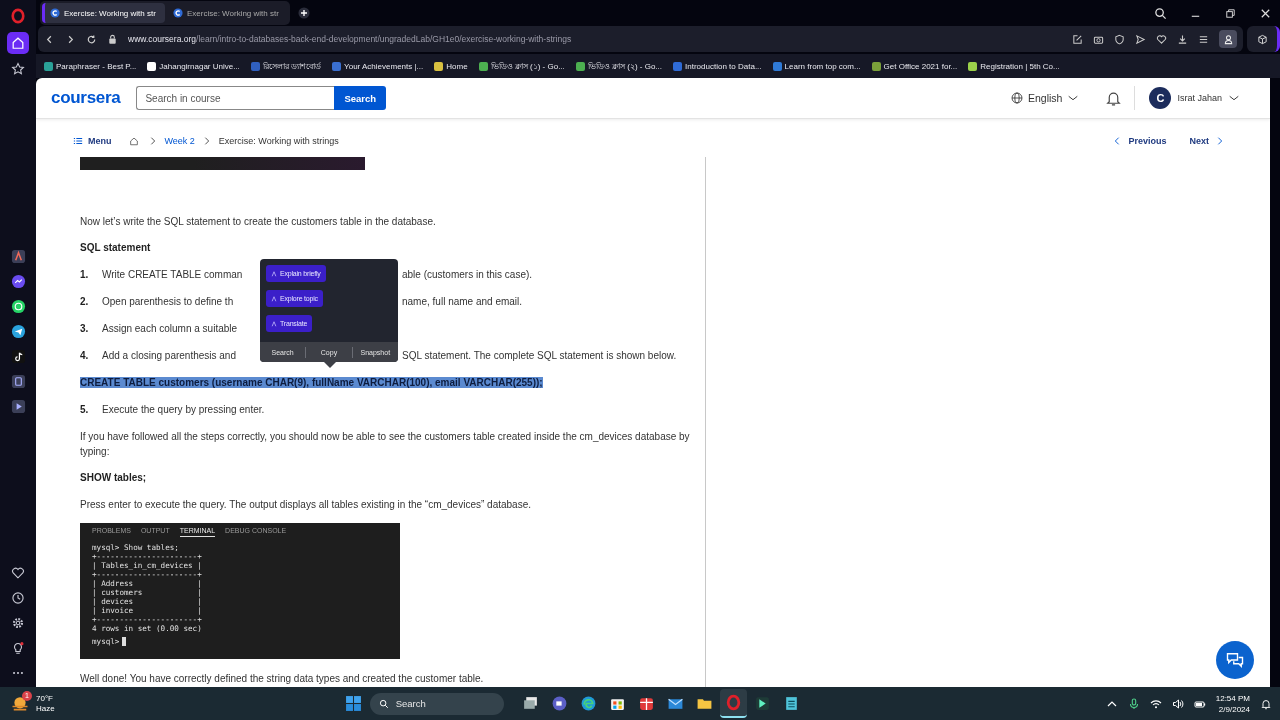 Image resolution: width=1280 pixels, height=720 pixels. Describe the element at coordinates (45, 708) in the screenshot. I see `weather-condition: Haze` at that location.